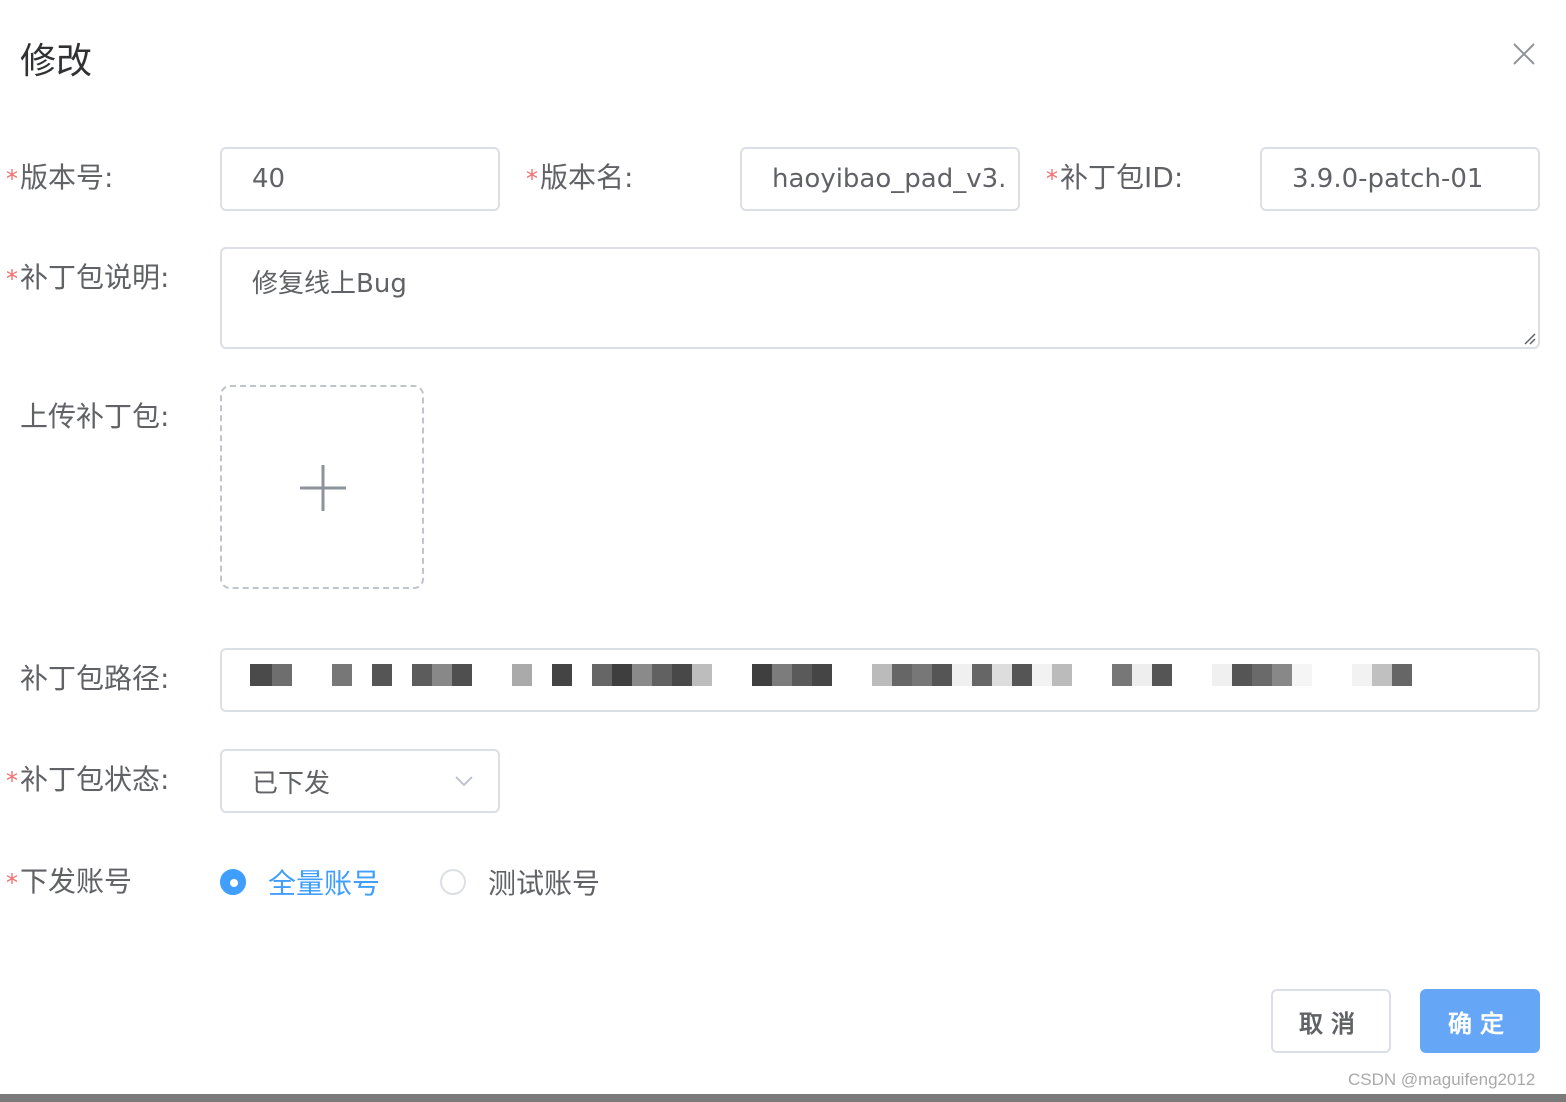  What do you see at coordinates (1331, 1021) in the screenshot?
I see `cancel-button: 取消` at bounding box center [1331, 1021].